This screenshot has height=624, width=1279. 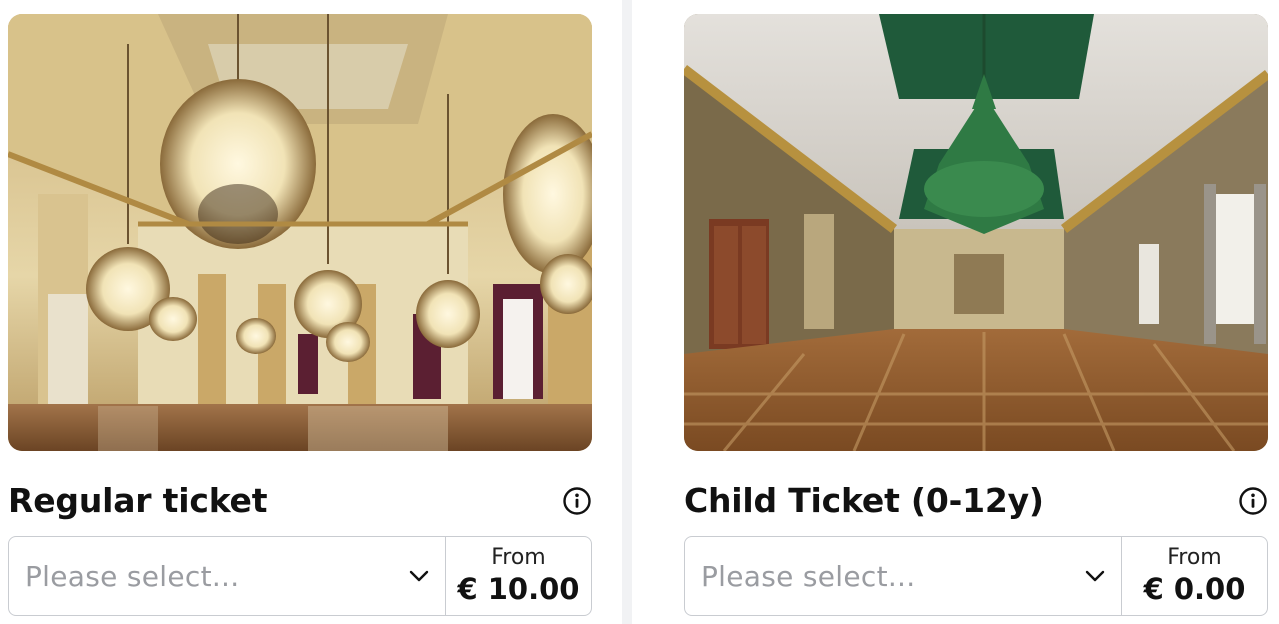 What do you see at coordinates (1194, 589) in the screenshot?
I see `price-value: € 0.00` at bounding box center [1194, 589].